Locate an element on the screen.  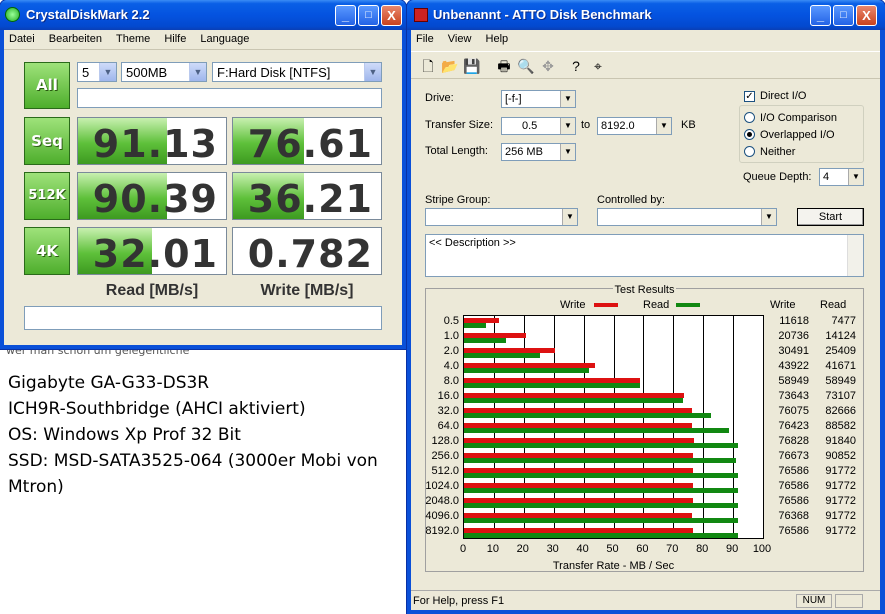
atto-menu-view: View is located at coordinates (460, 37).